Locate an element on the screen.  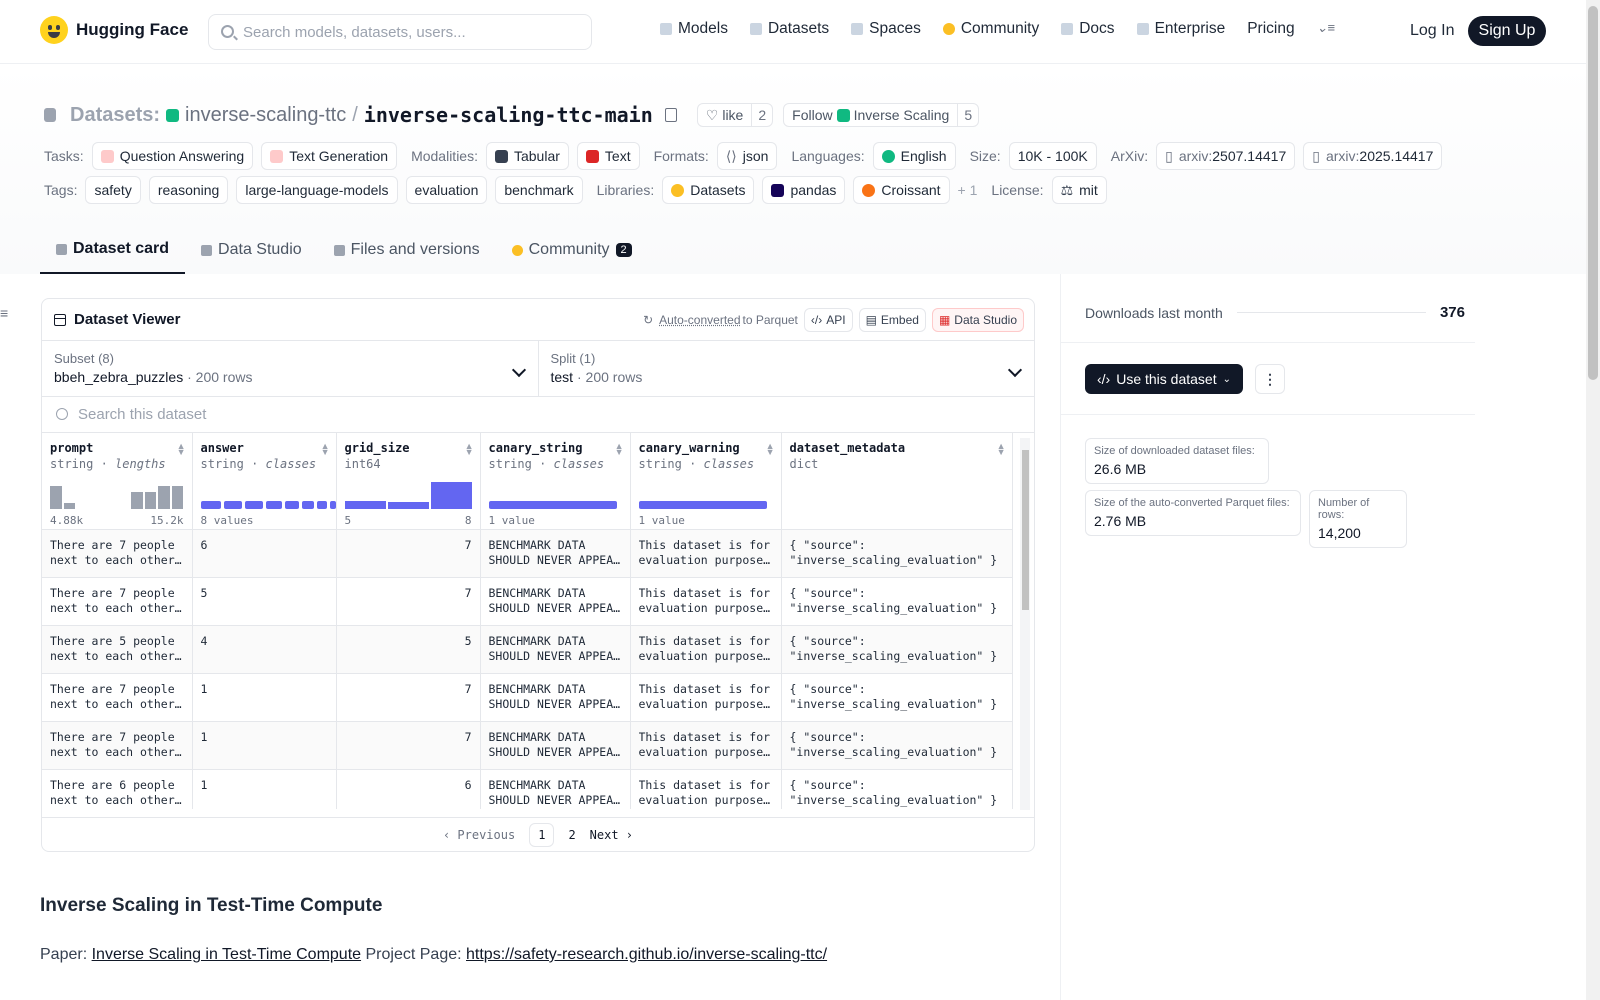
signup-button: Sign Up is located at coordinates (1507, 31).